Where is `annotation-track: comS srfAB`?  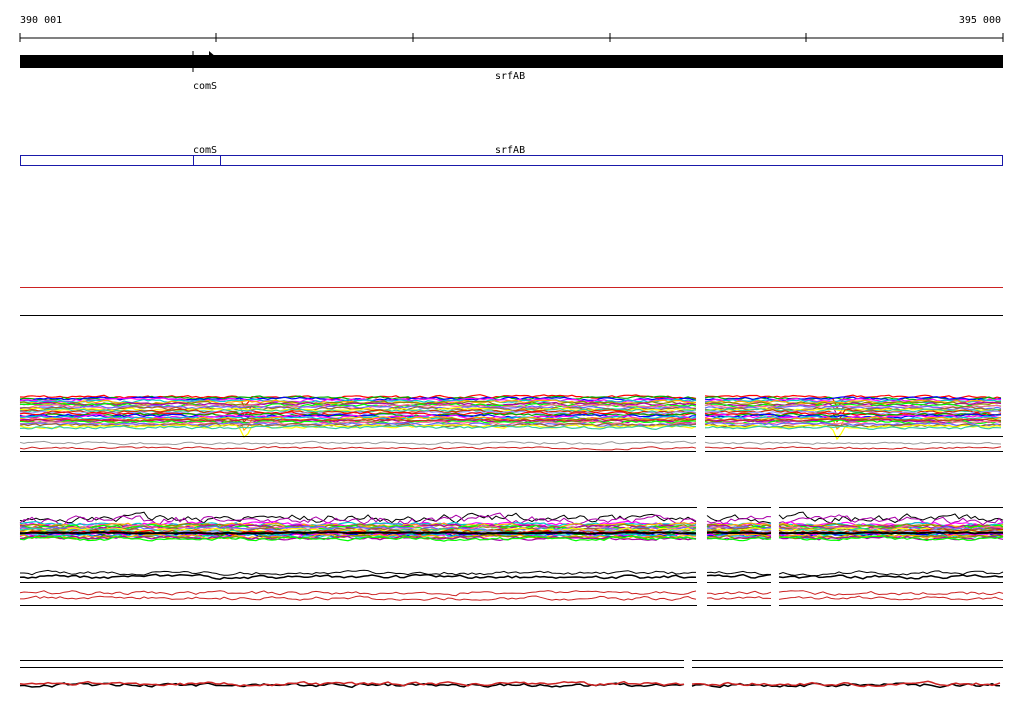
annotation-track: comS srfAB is located at coordinates (511, 155).